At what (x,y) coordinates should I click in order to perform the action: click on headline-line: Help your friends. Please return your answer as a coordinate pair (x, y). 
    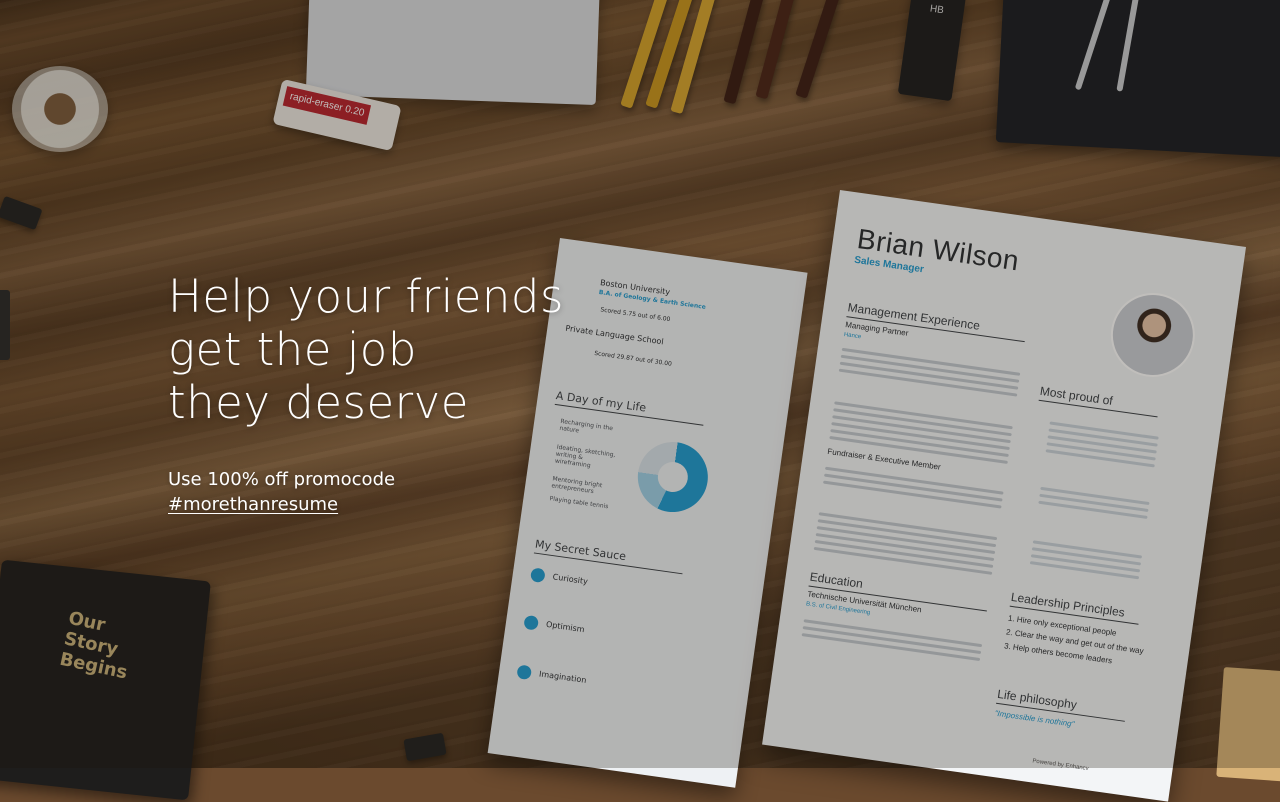
    Looking at the image, I should click on (366, 296).